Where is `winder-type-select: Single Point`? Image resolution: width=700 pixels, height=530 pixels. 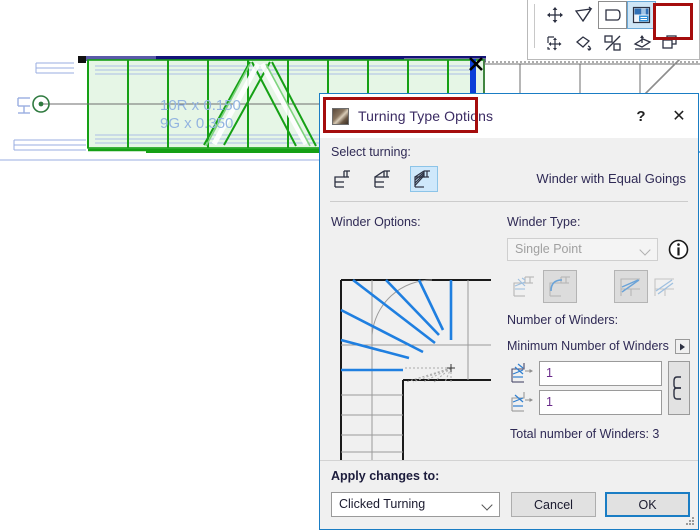 winder-type-select: Single Point is located at coordinates (582, 249).